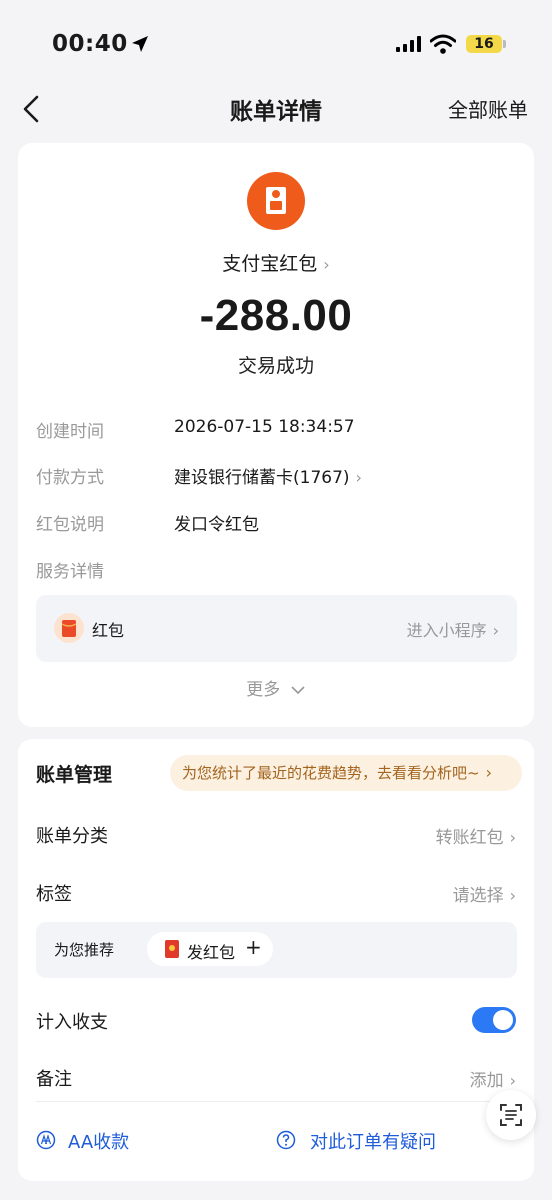  I want to click on service-item: 红包 进入小程序 ›, so click(276, 628).